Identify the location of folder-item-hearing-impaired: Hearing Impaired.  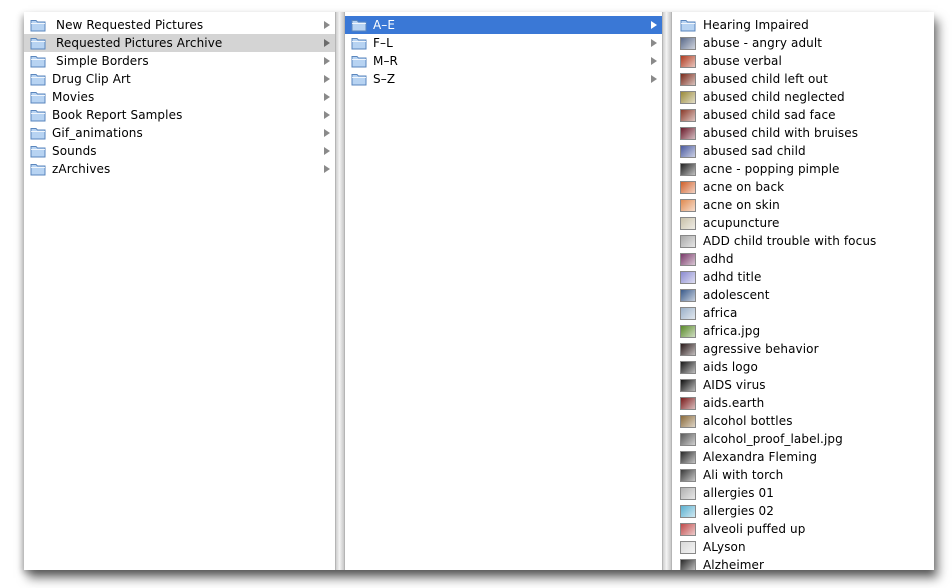
(803, 25).